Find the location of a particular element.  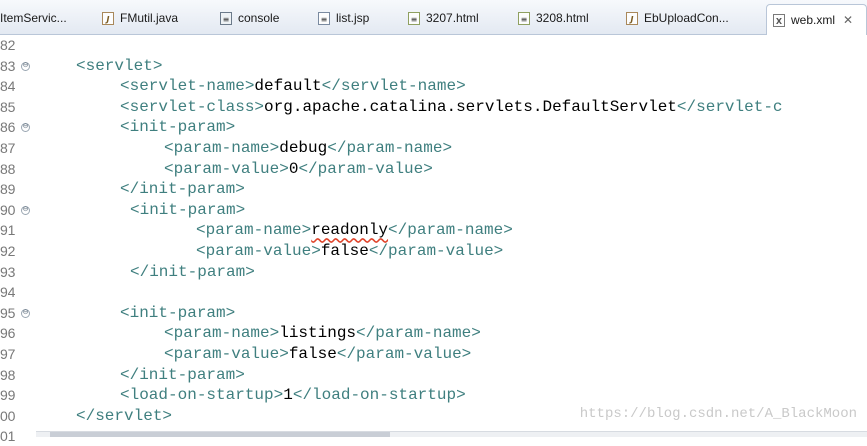

close-tab-icon: ✕ is located at coordinates (848, 20).